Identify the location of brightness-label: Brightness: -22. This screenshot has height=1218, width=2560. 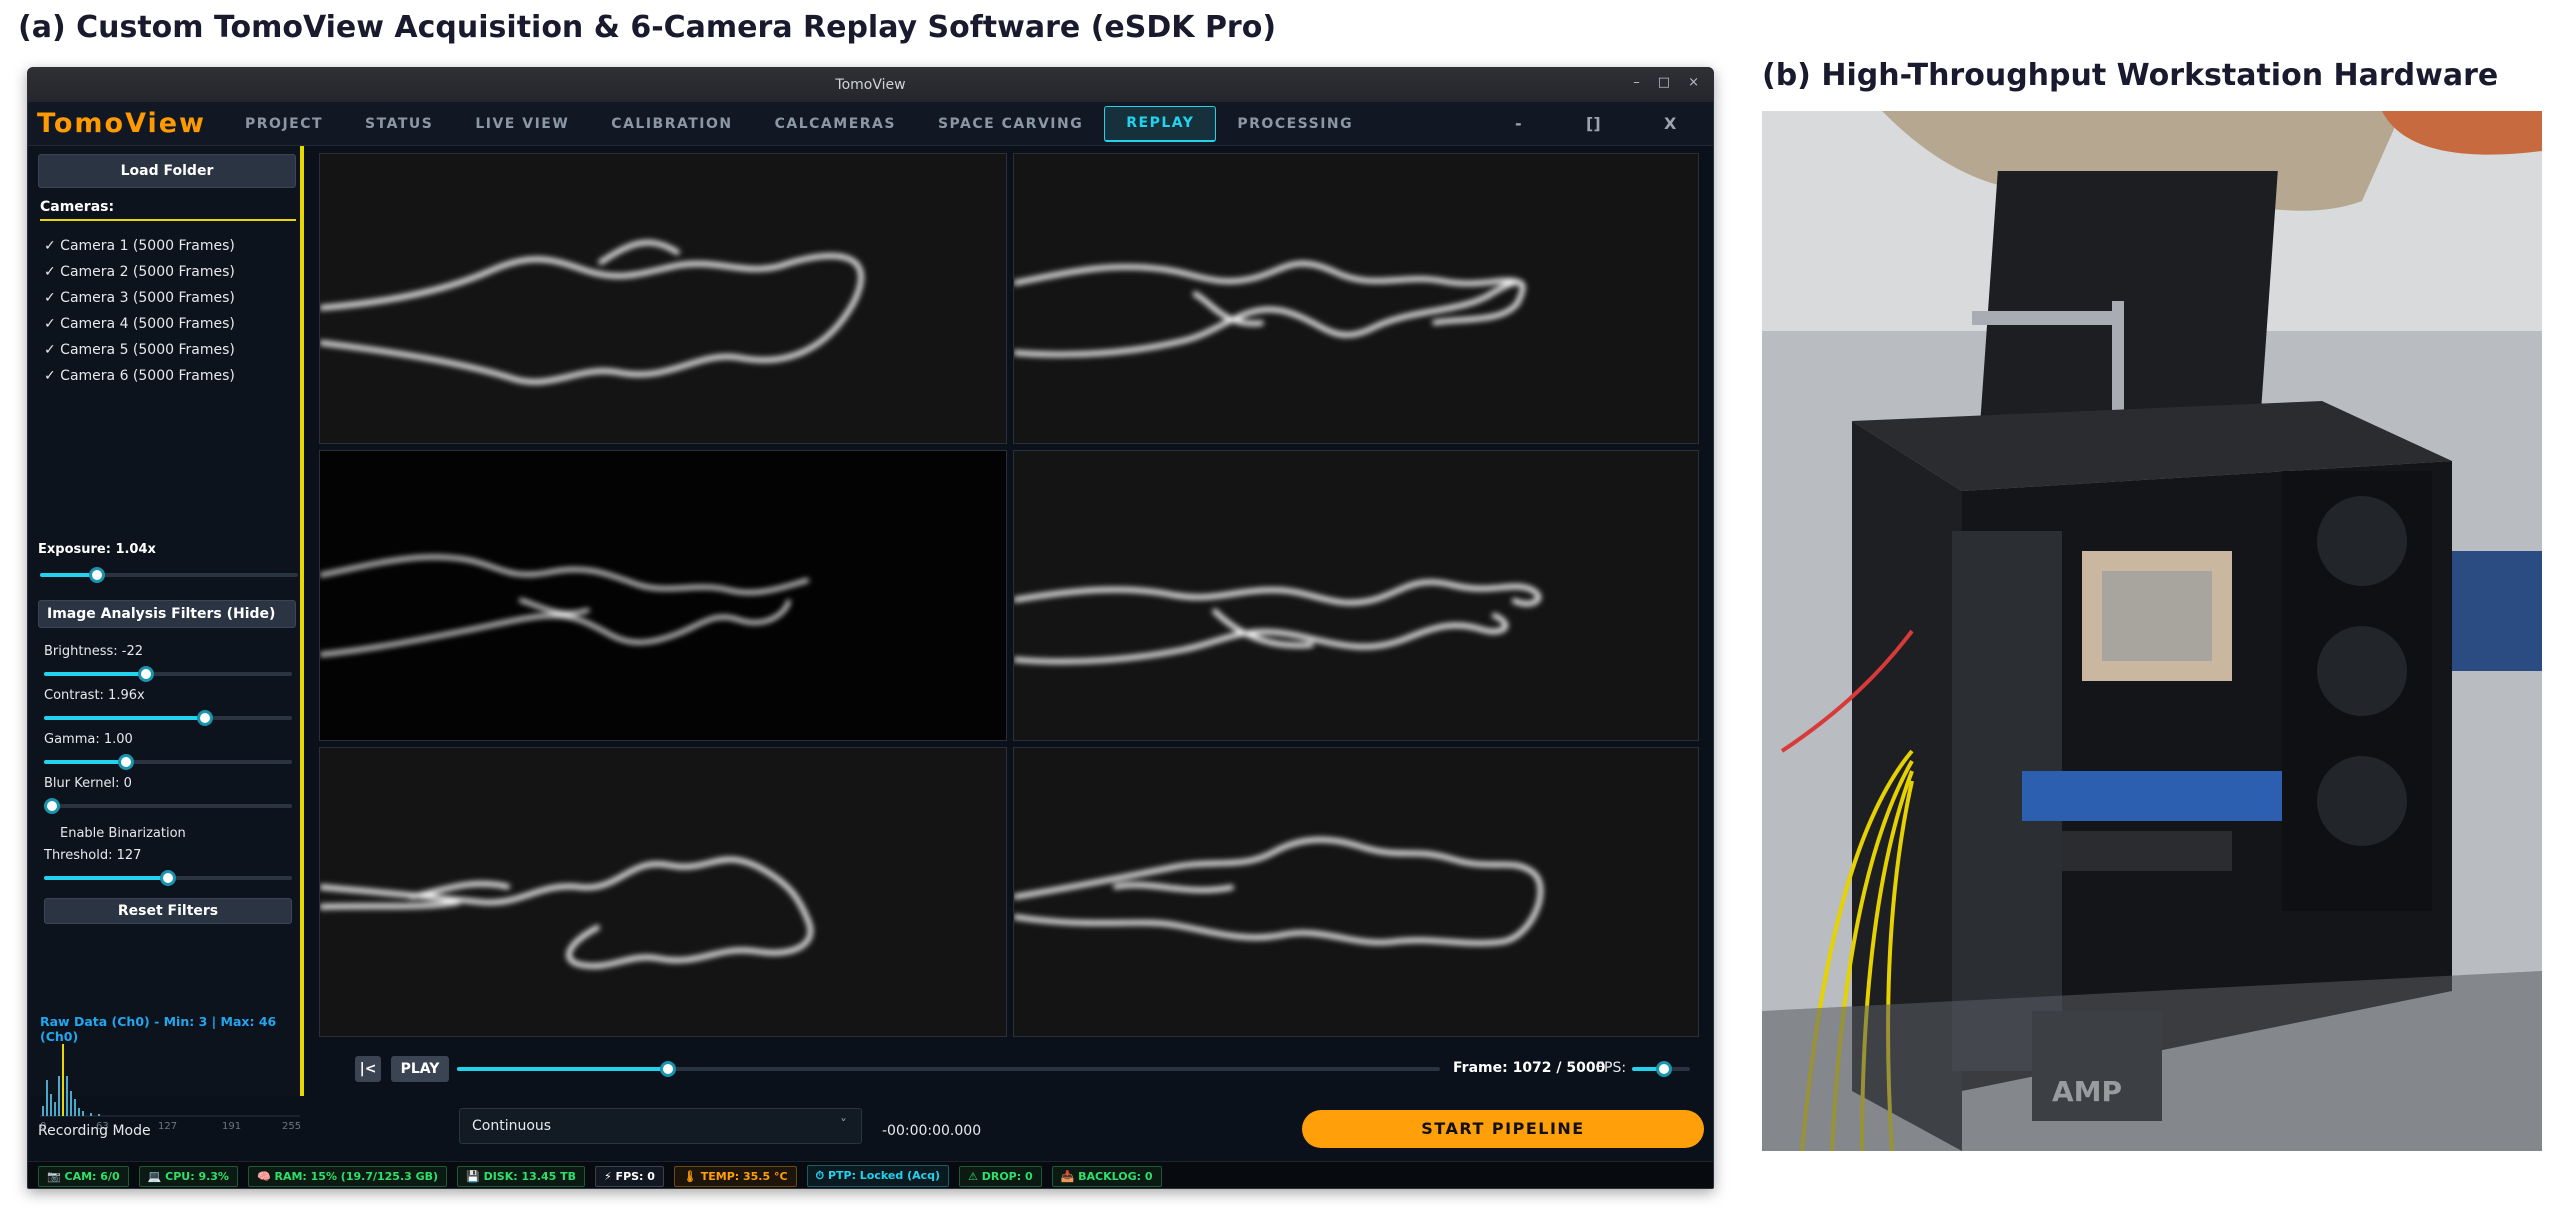
(93, 651).